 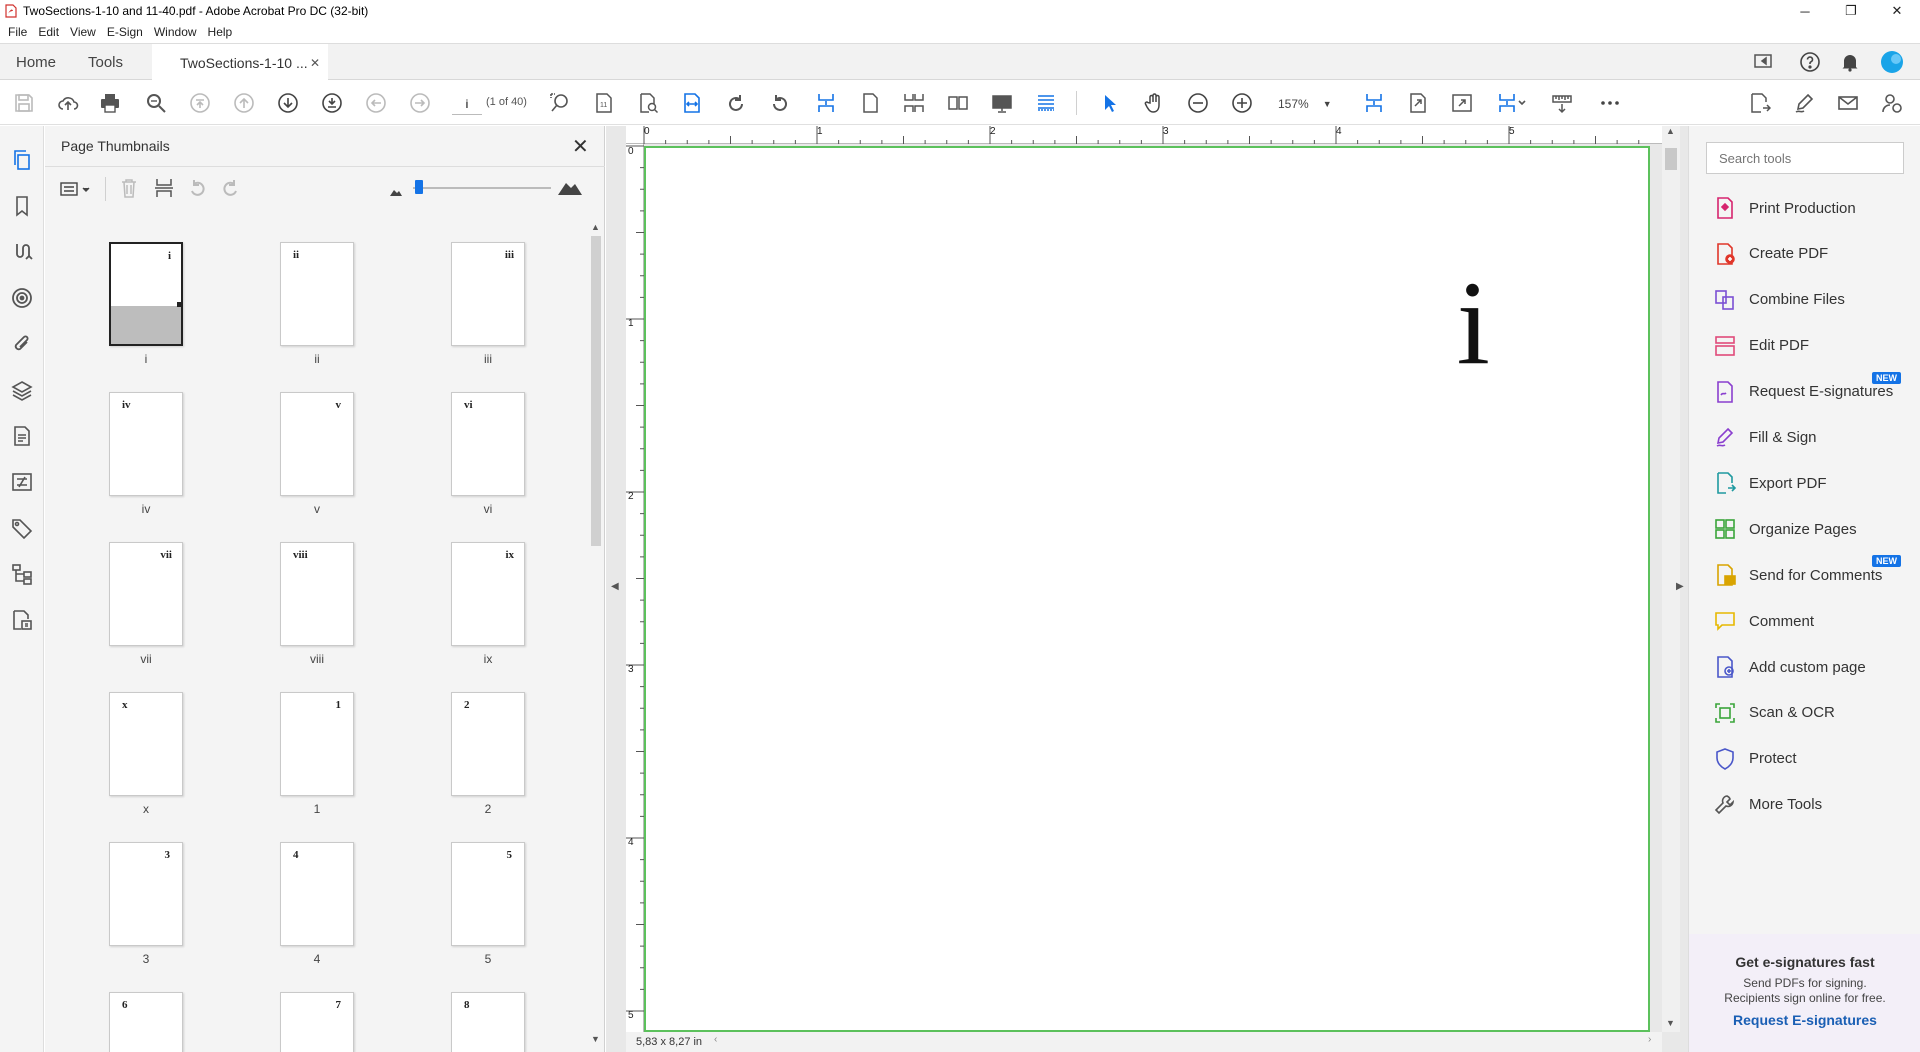 I want to click on content-icon, so click(x=22, y=436).